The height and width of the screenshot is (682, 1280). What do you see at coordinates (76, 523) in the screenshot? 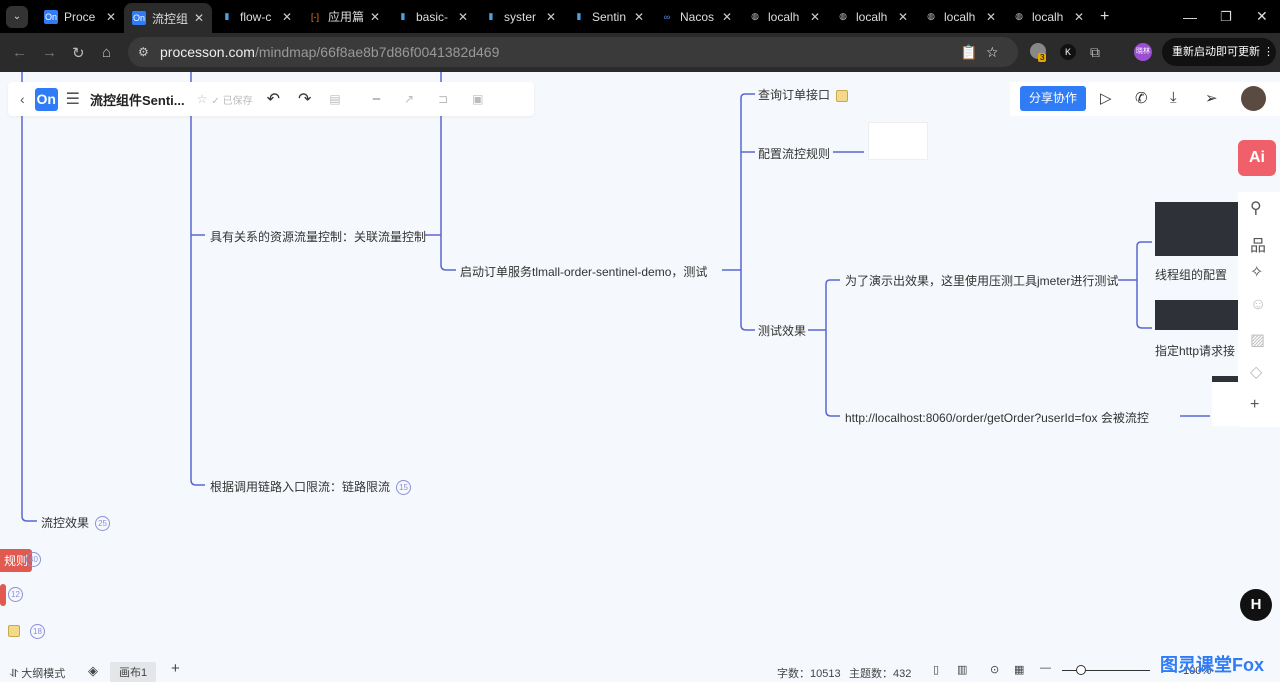
I see `node-flow-effect: 流控效果 25` at bounding box center [76, 523].